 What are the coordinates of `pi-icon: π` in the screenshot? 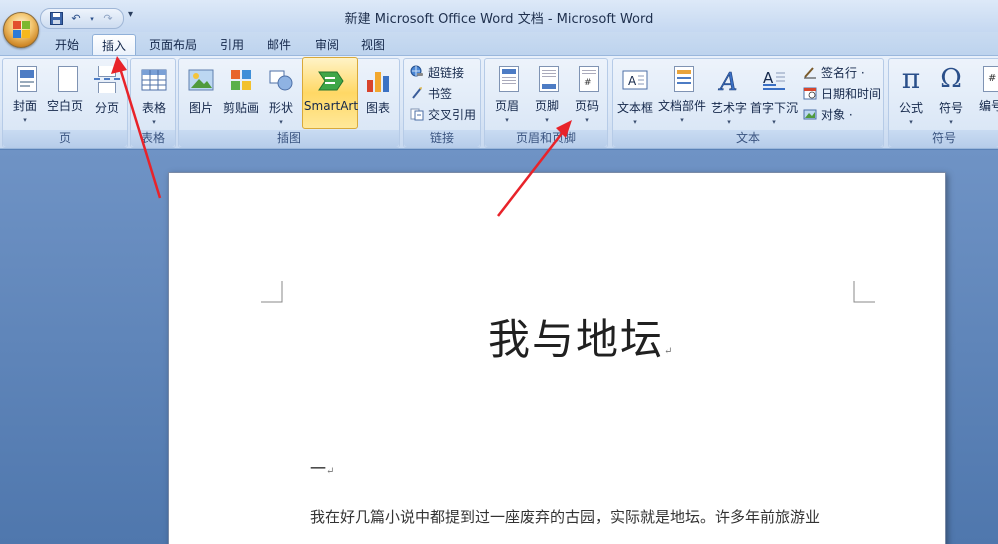 It's located at (911, 78).